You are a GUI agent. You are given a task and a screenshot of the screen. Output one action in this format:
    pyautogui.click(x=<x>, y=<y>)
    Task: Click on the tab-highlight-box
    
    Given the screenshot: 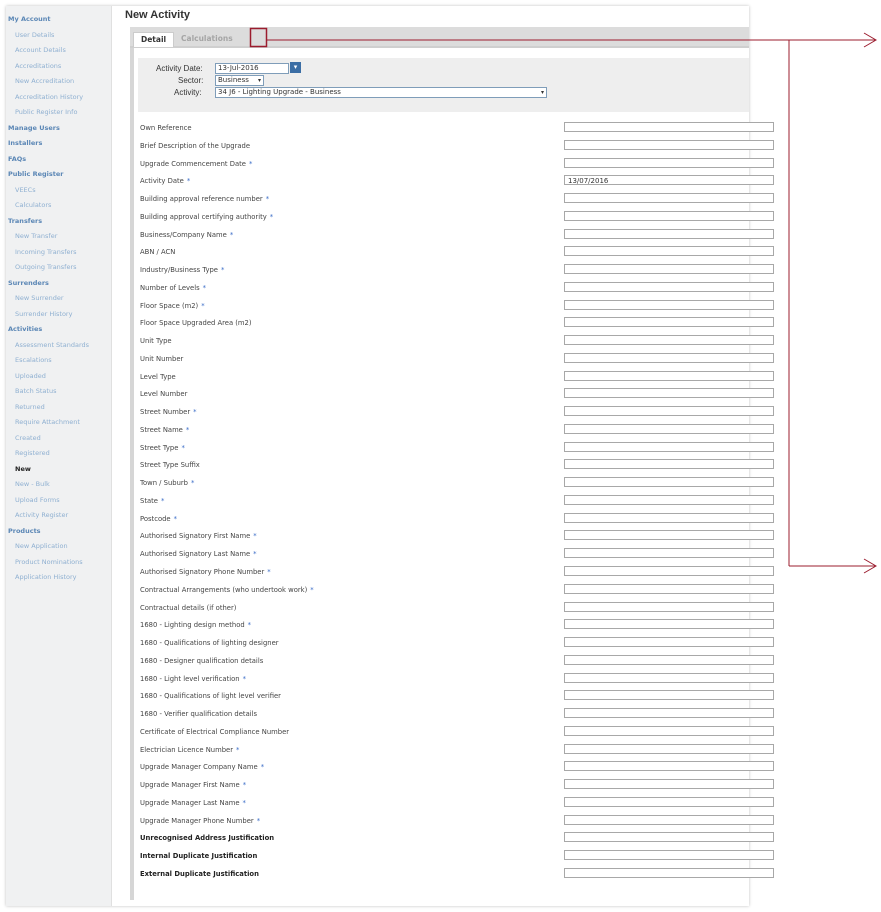 What is the action you would take?
    pyautogui.click(x=258, y=37)
    